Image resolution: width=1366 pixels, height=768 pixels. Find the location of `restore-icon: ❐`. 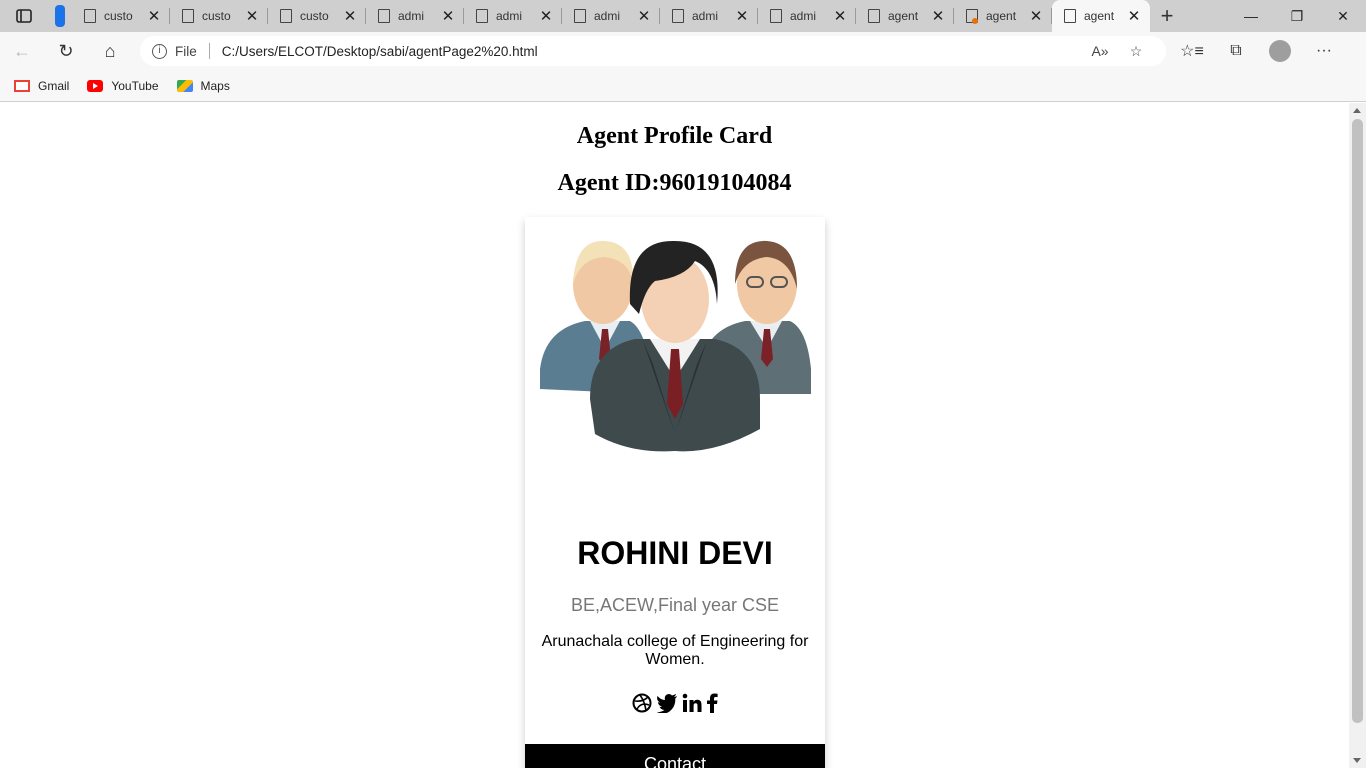

restore-icon: ❐ is located at coordinates (1297, 16).